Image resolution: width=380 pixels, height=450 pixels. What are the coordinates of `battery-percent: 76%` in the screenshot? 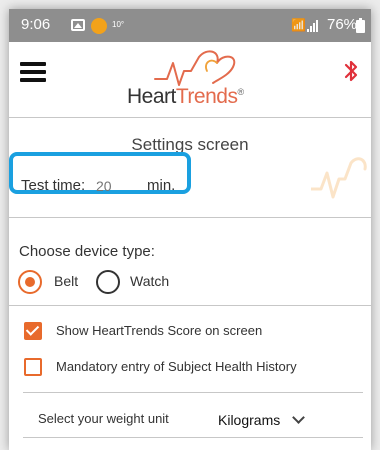 It's located at (342, 24).